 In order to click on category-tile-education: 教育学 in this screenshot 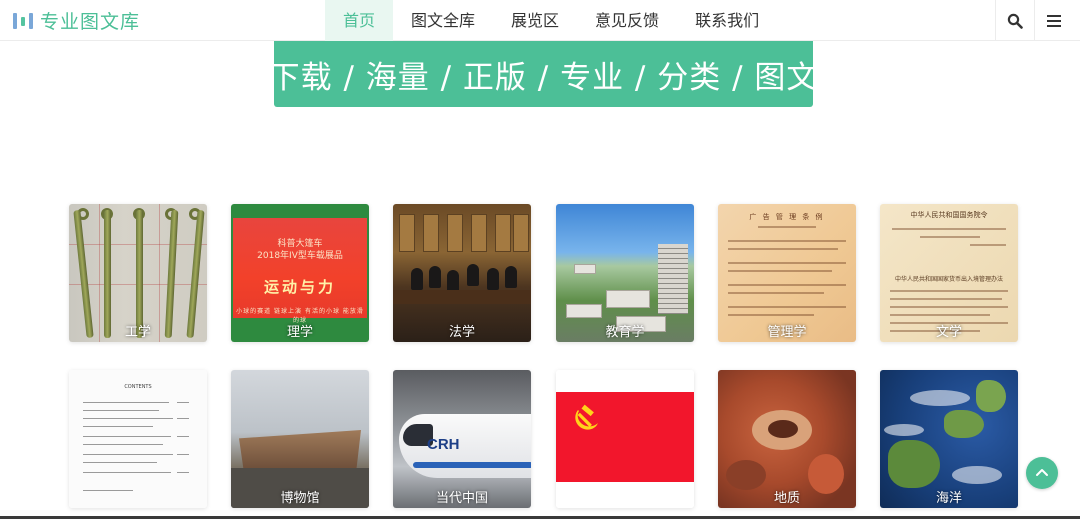, I will do `click(625, 273)`.